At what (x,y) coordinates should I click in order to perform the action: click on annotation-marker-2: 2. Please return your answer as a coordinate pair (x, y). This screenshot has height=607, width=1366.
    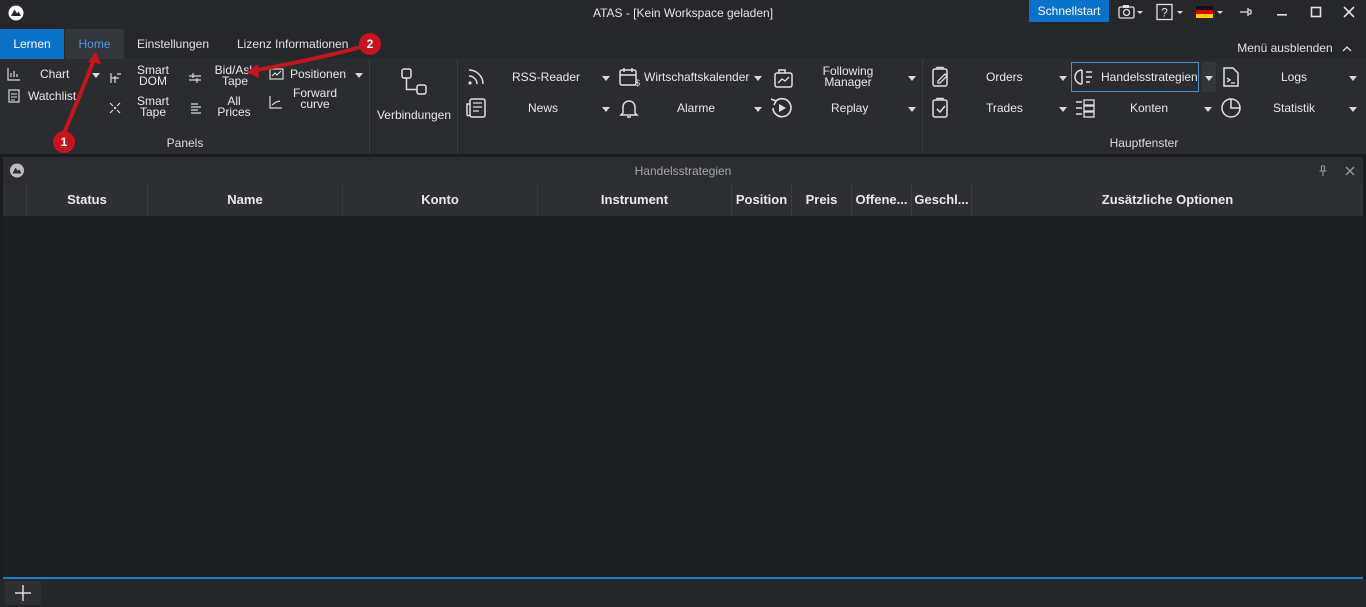
    Looking at the image, I should click on (370, 44).